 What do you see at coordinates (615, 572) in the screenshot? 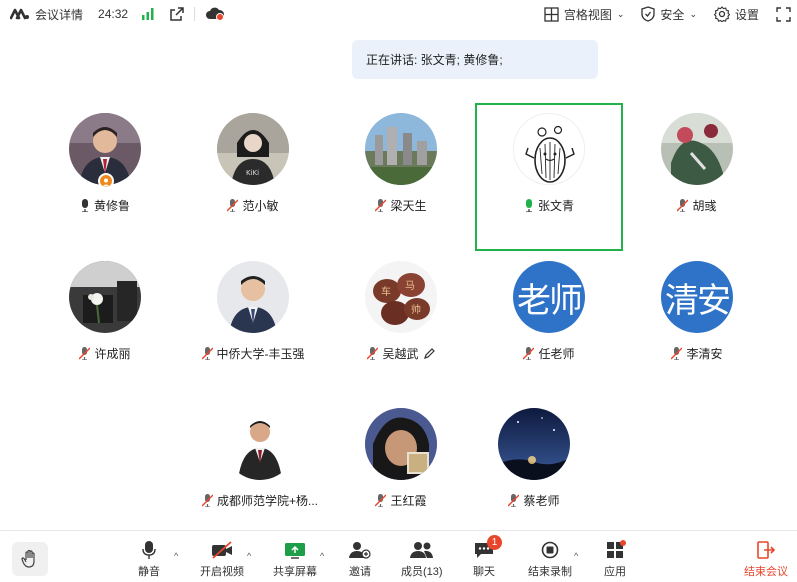
I see `apps-label: 应用` at bounding box center [615, 572].